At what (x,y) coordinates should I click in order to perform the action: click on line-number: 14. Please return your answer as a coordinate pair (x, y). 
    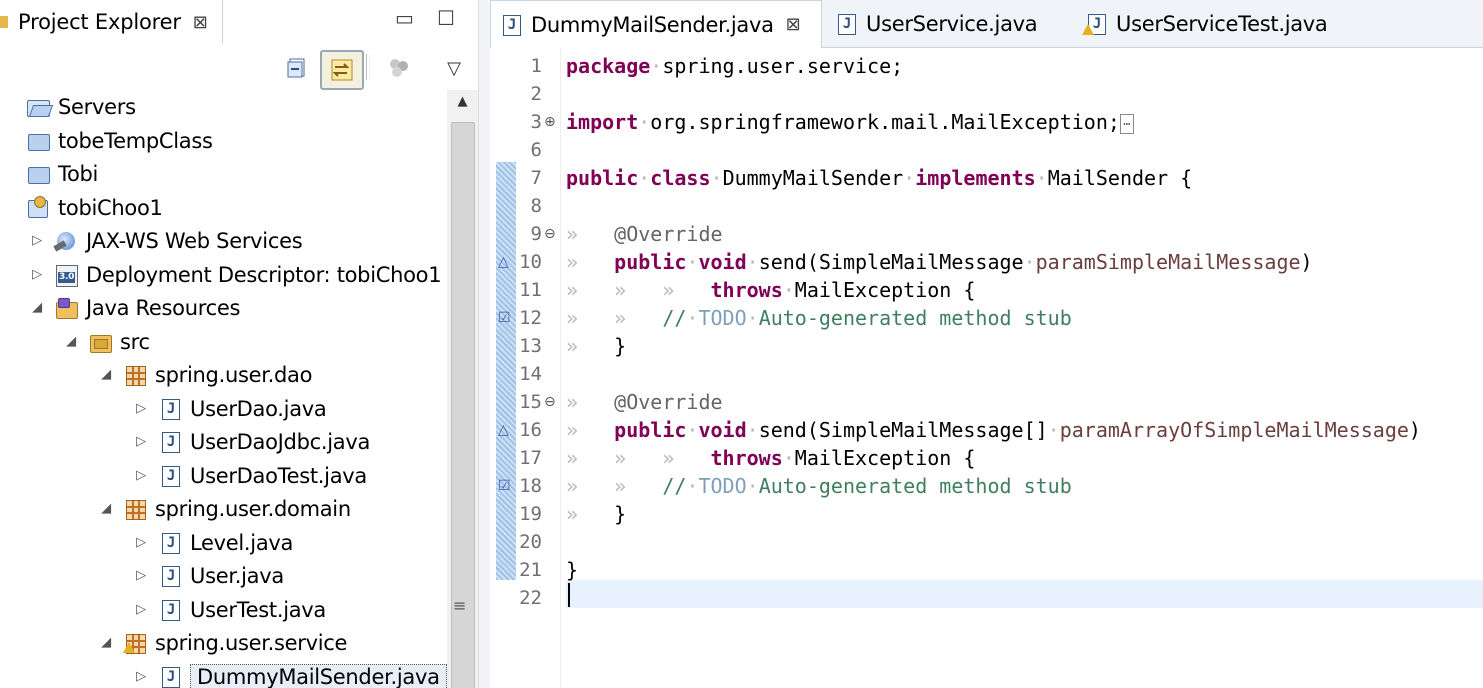
    Looking at the image, I should click on (530, 374).